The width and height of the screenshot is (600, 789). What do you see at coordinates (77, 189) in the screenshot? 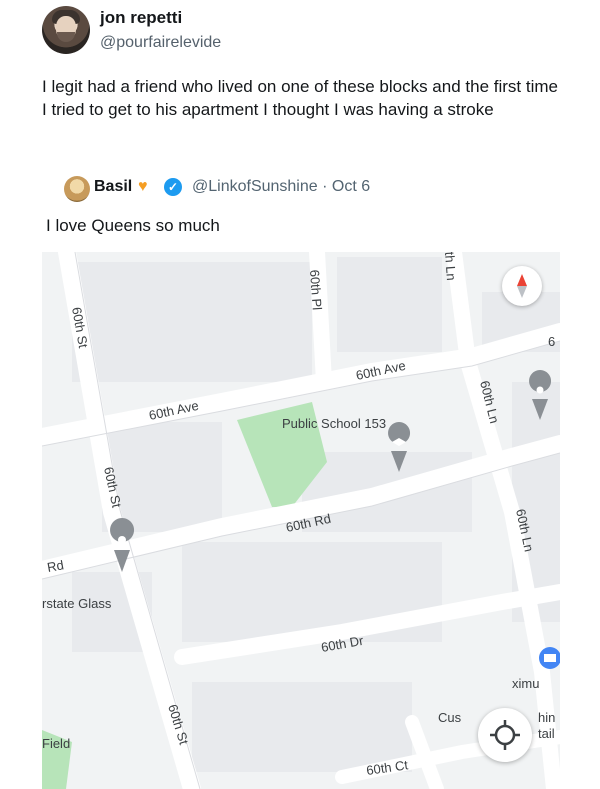
I see `quoted-author-avatar` at bounding box center [77, 189].